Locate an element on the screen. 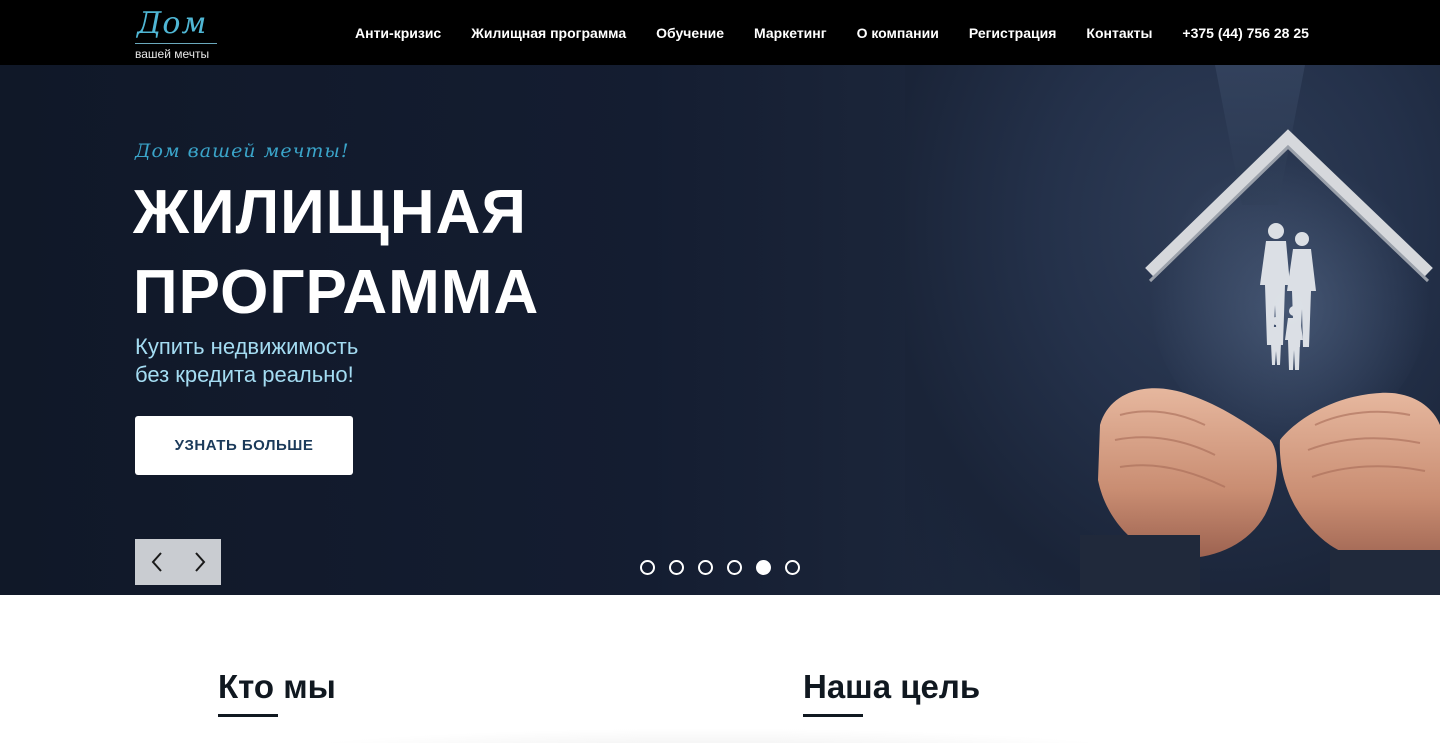 The height and width of the screenshot is (743, 1440). logo-script: Дом is located at coordinates (172, 23).